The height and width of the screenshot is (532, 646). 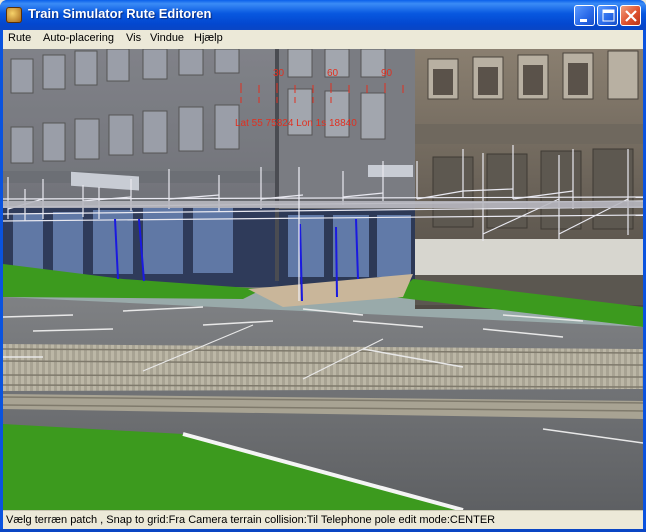 I want to click on minimize-button, so click(x=584, y=15).